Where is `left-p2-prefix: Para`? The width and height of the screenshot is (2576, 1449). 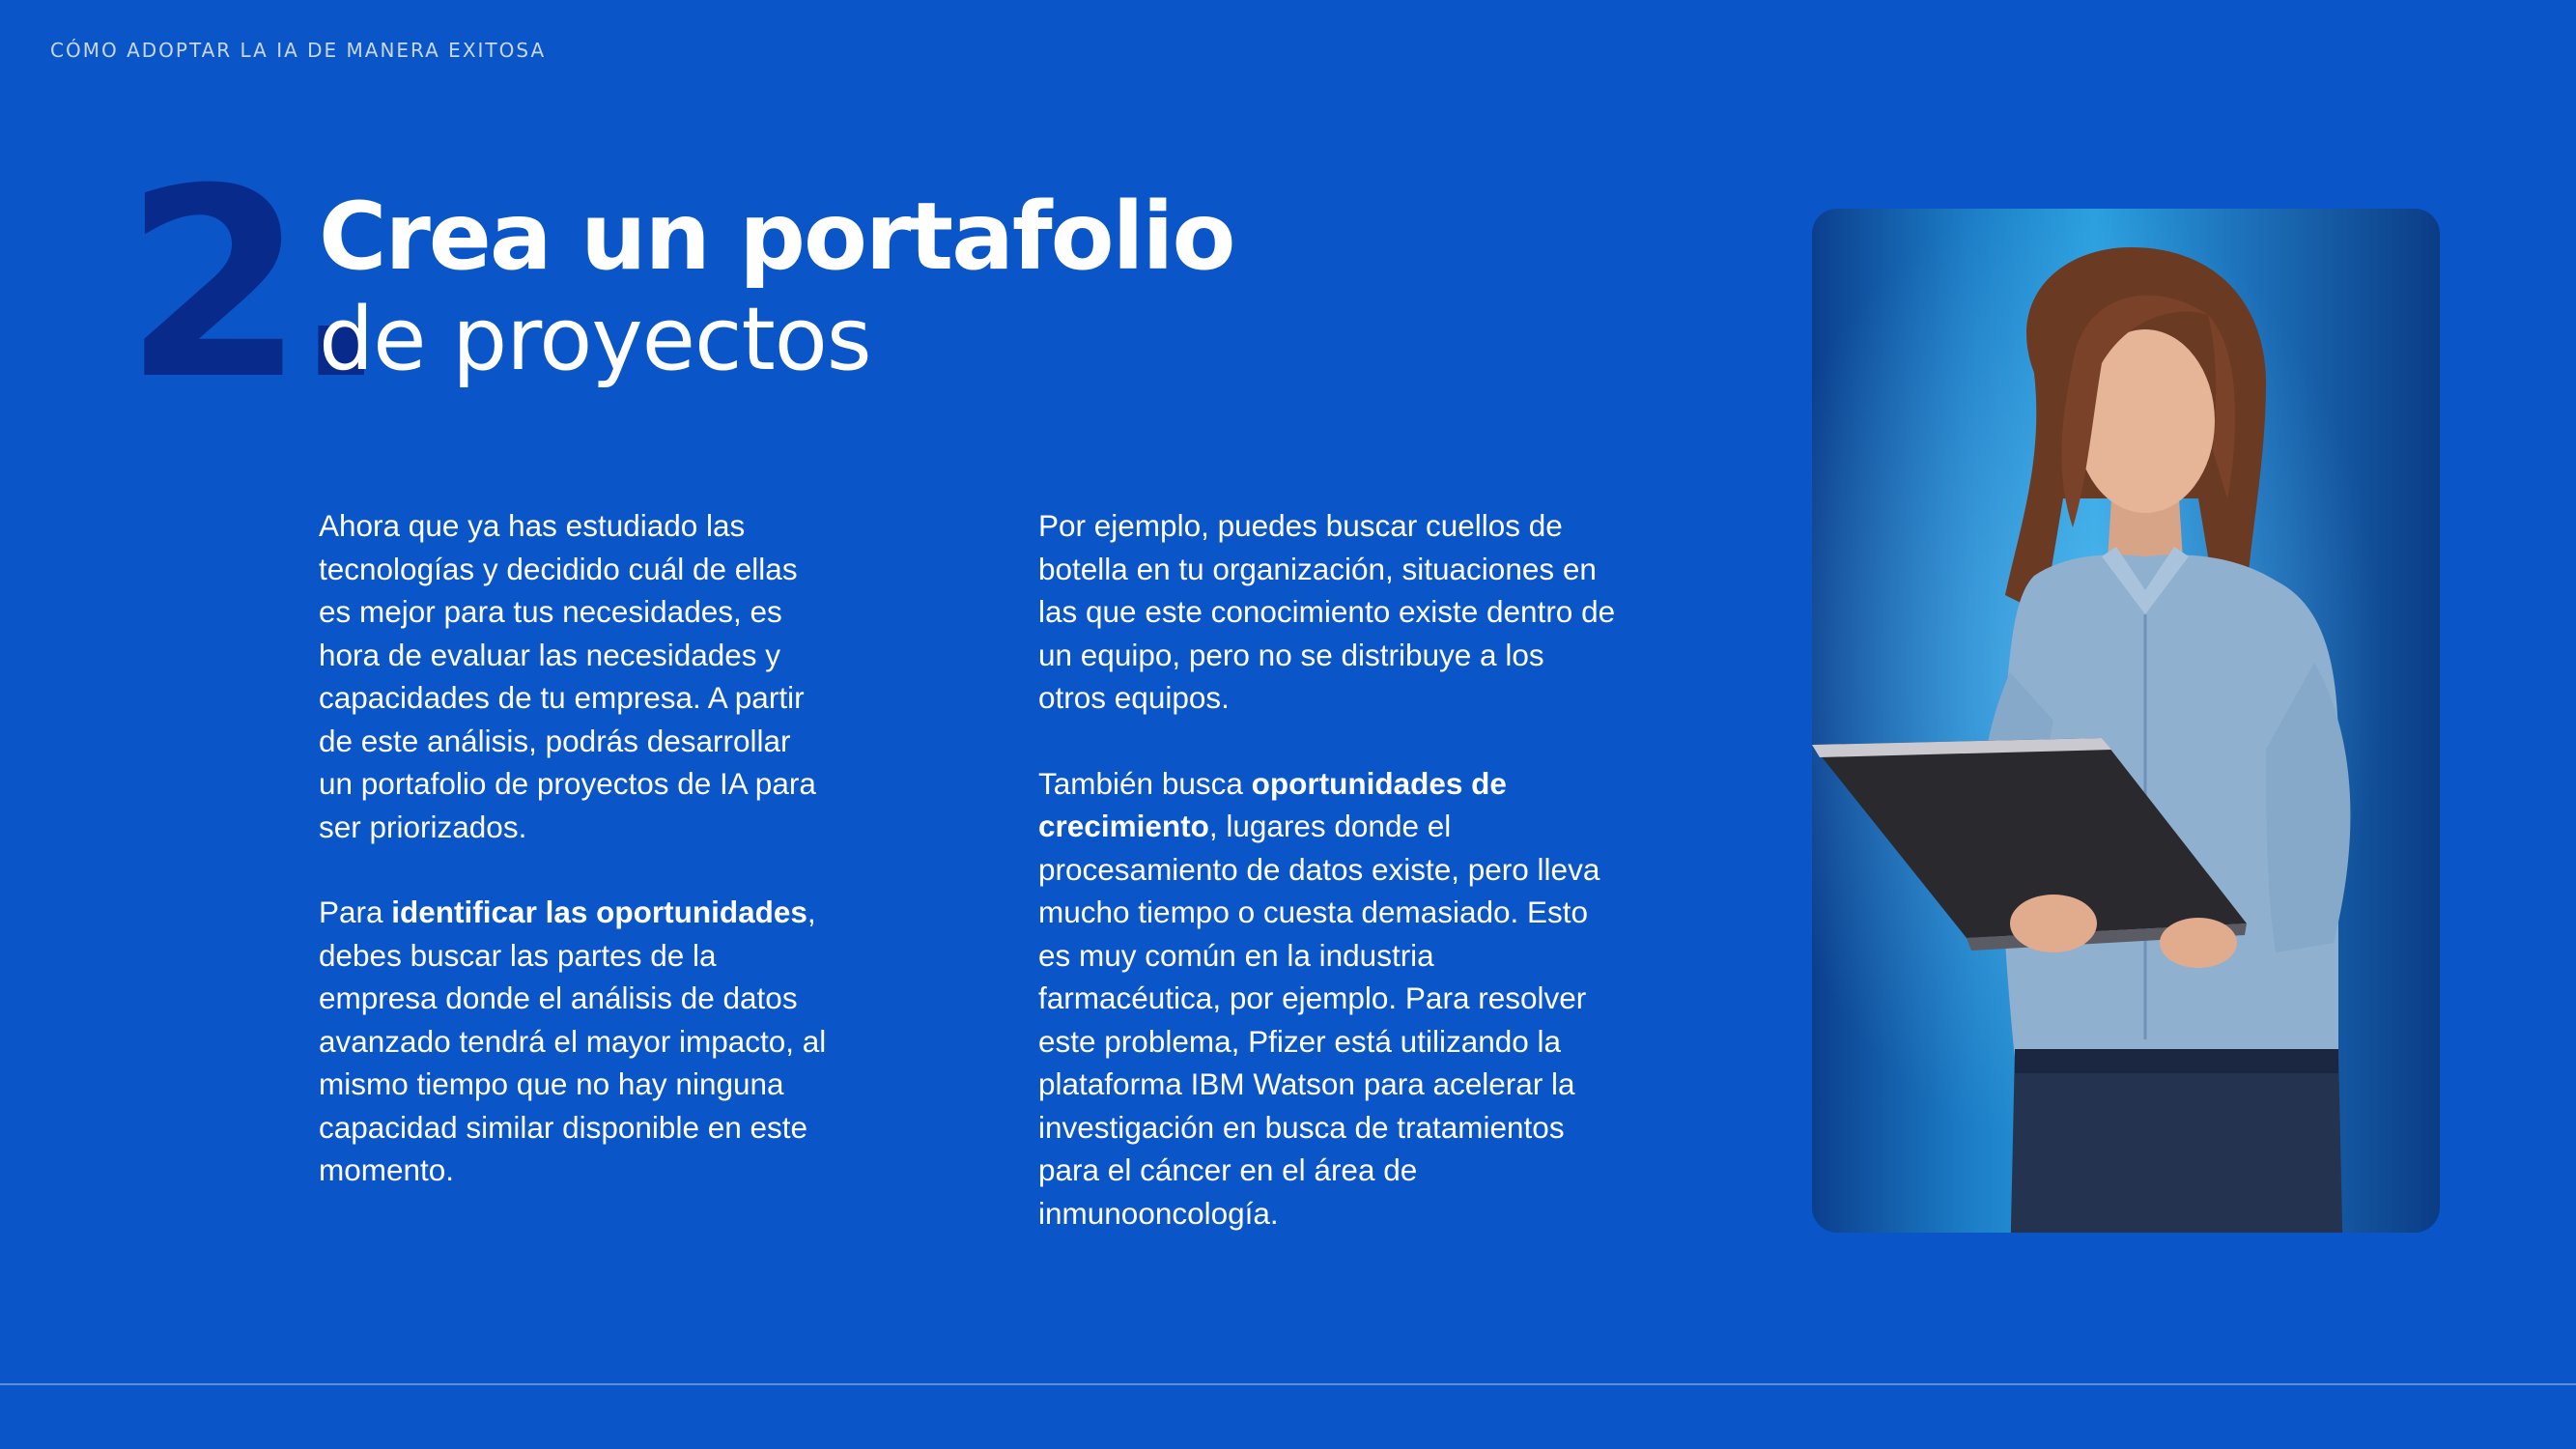 left-p2-prefix: Para is located at coordinates (355, 912).